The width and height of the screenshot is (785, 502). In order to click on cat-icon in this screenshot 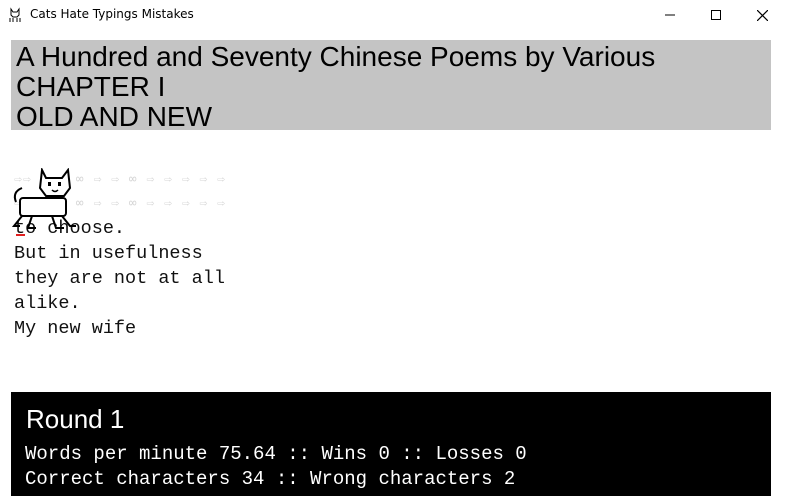, I will do `click(15, 14)`.